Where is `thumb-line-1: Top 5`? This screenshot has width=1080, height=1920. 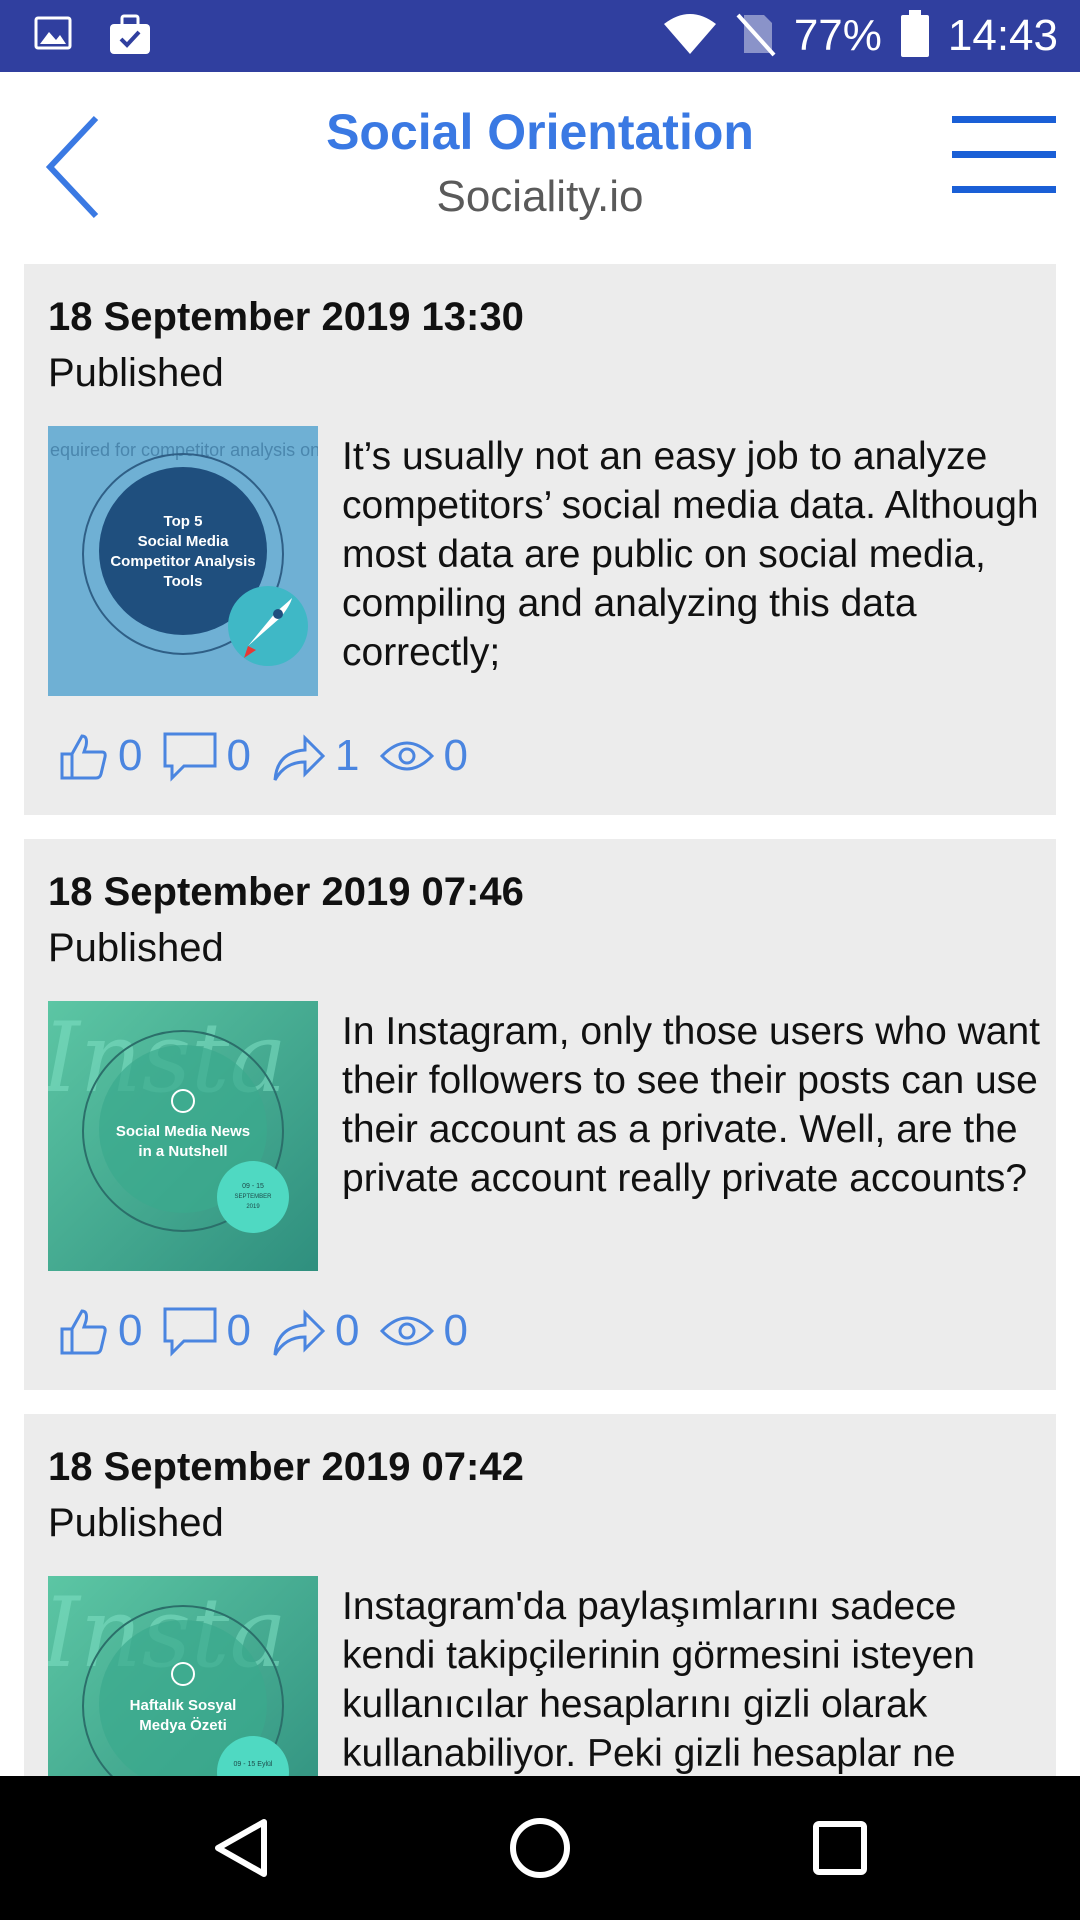
thumb-line-1: Top 5 is located at coordinates (183, 521).